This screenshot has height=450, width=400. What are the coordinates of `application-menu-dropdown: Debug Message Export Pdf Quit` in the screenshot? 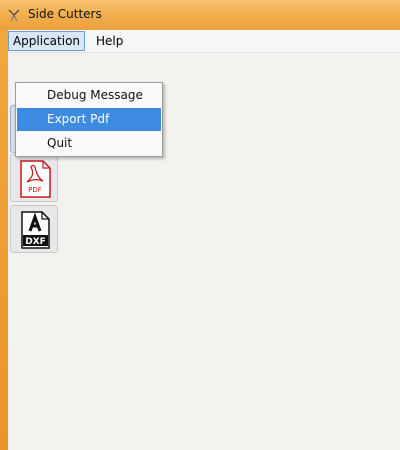 It's located at (89, 119).